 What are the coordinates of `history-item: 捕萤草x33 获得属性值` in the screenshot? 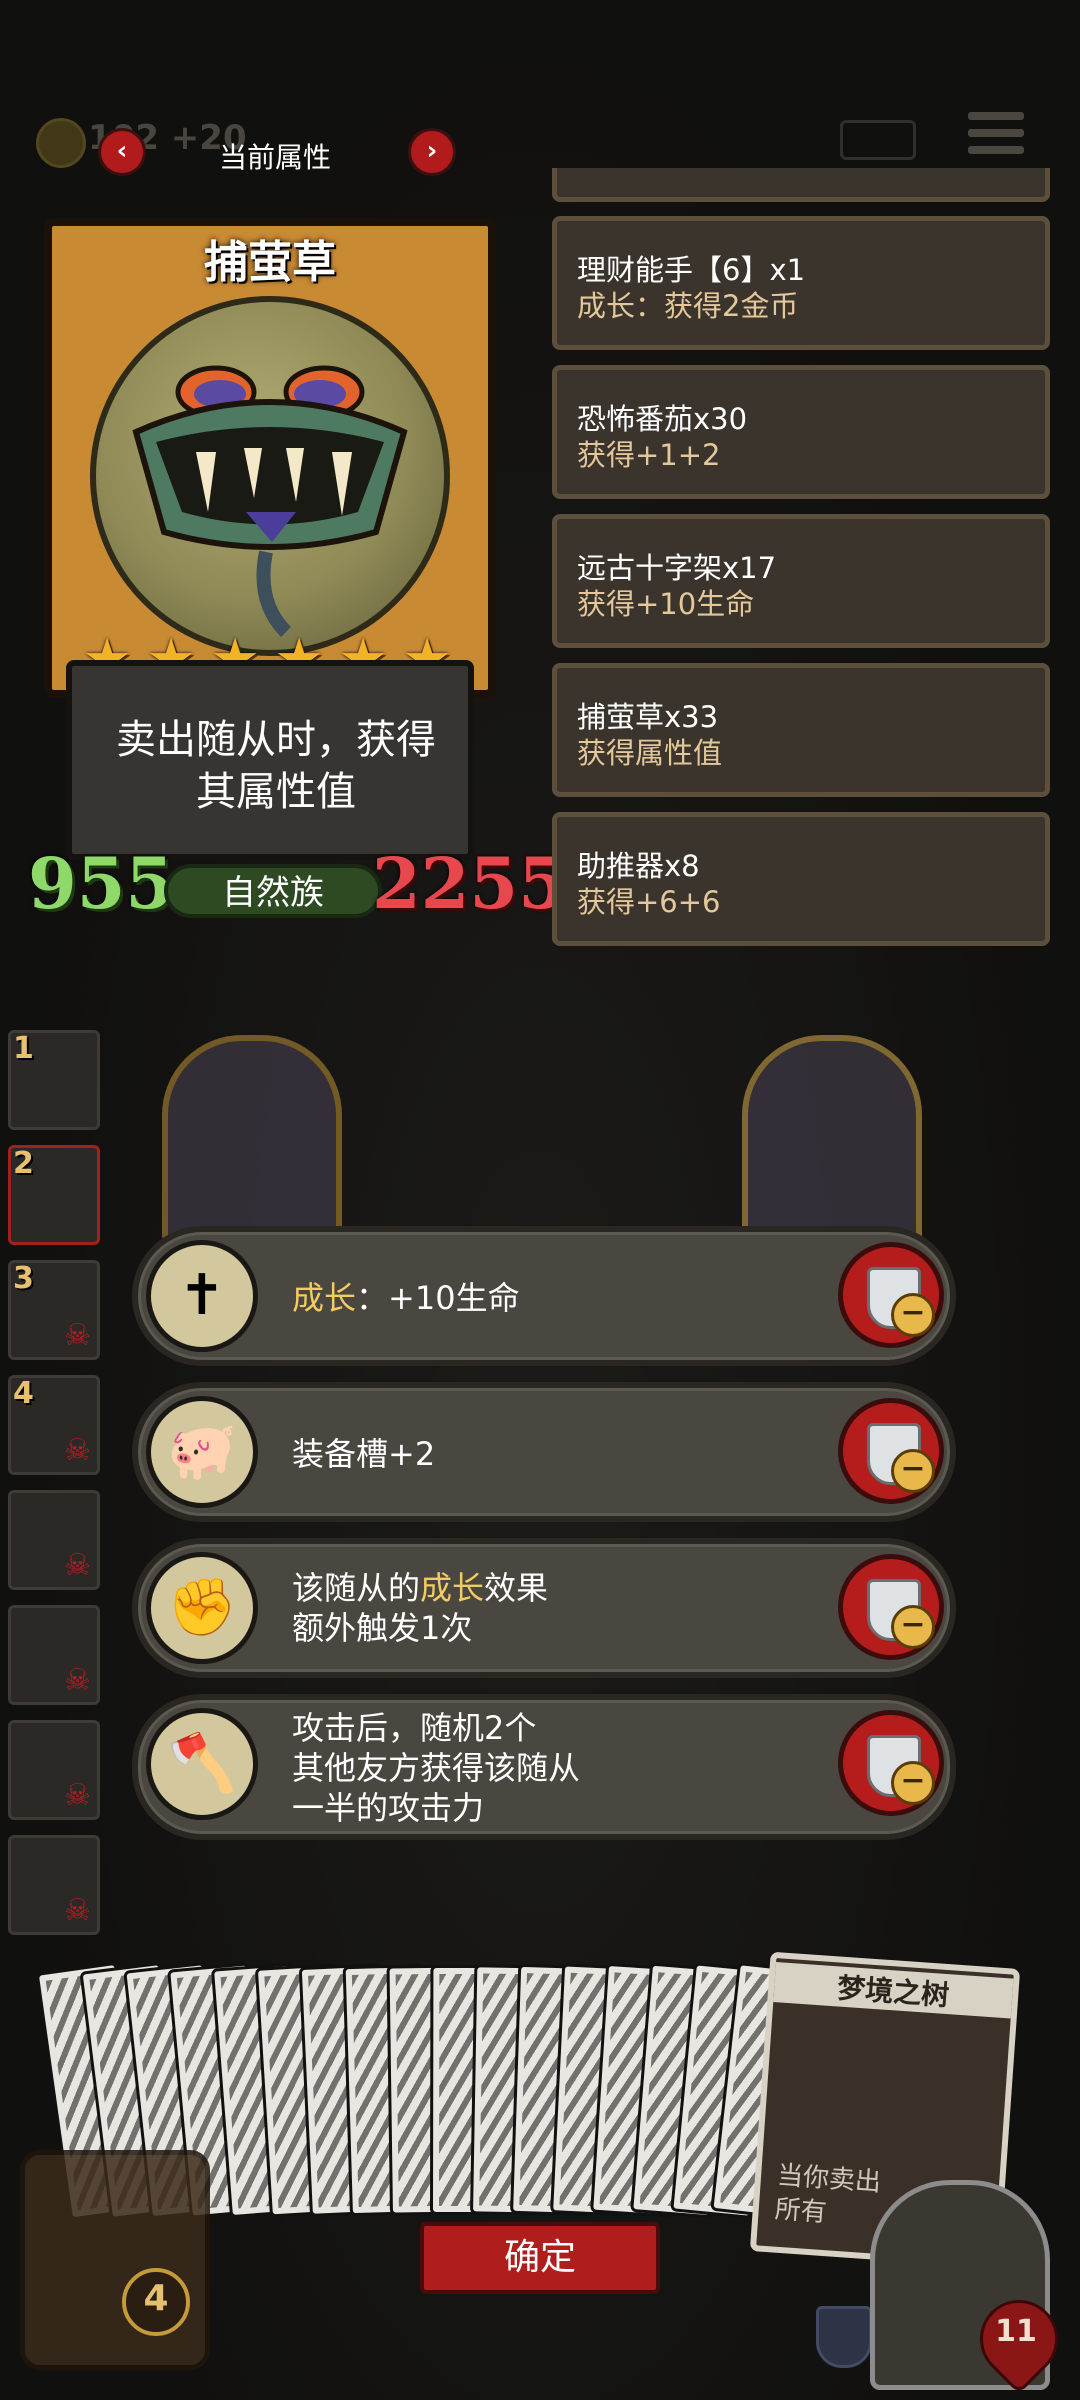 It's located at (801, 730).